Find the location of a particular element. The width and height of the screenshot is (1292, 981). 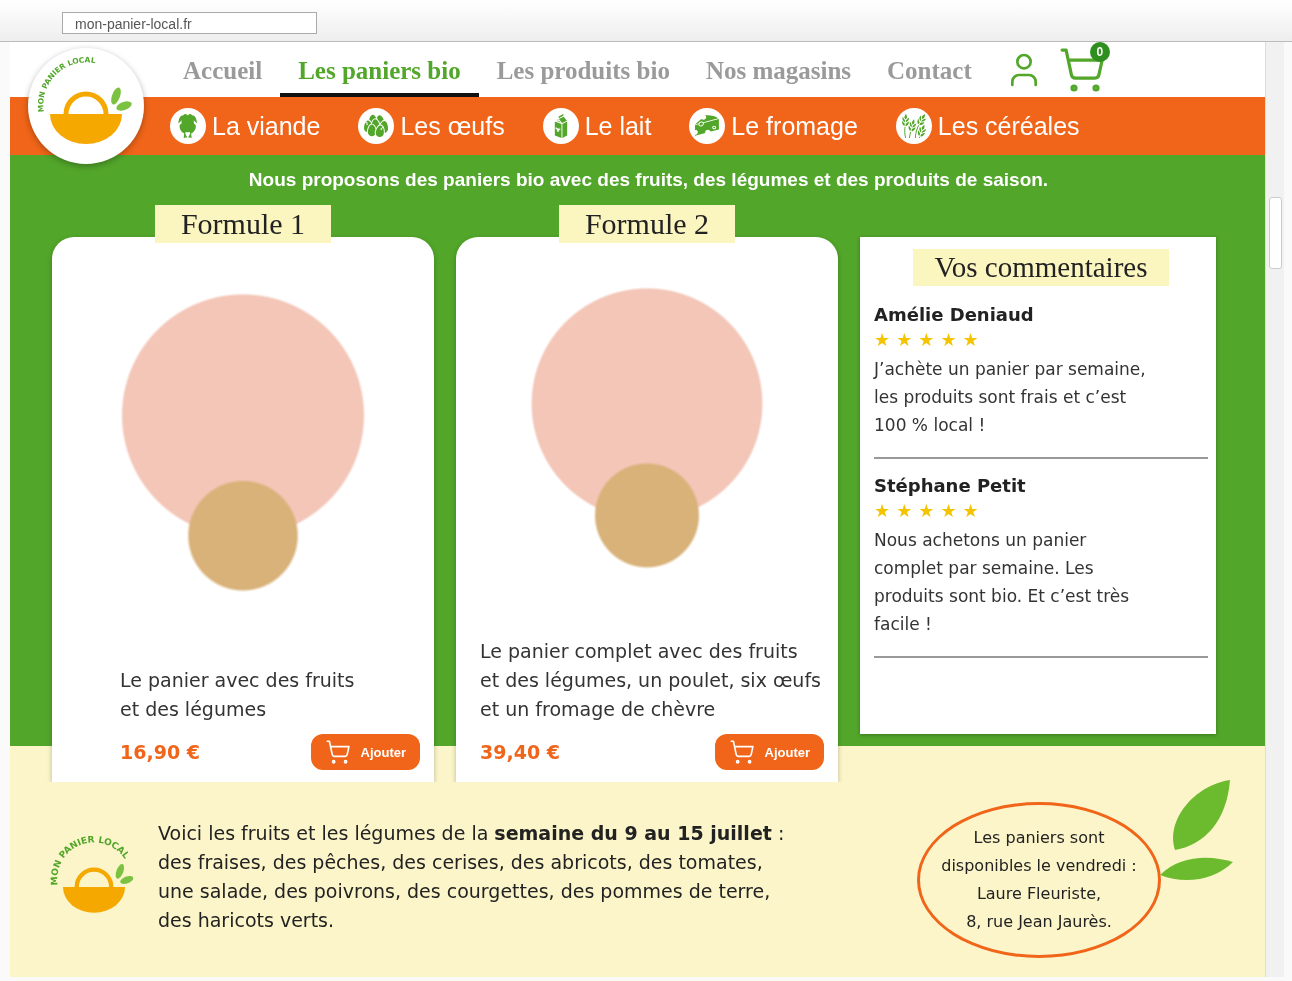

scrollbar is located at coordinates (1274, 509).